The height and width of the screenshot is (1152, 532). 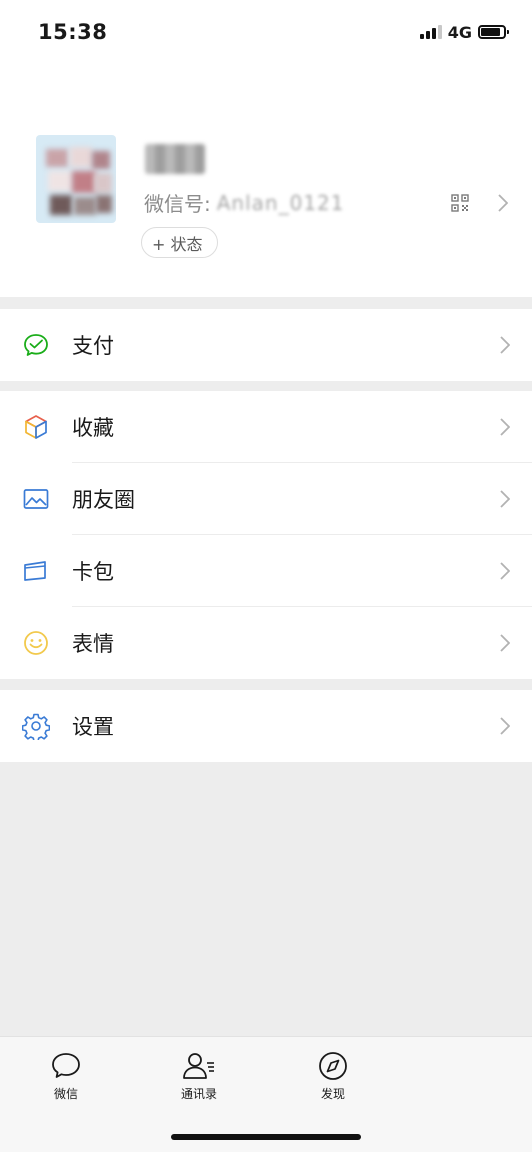 What do you see at coordinates (198, 1066) in the screenshot?
I see `contacts-icon` at bounding box center [198, 1066].